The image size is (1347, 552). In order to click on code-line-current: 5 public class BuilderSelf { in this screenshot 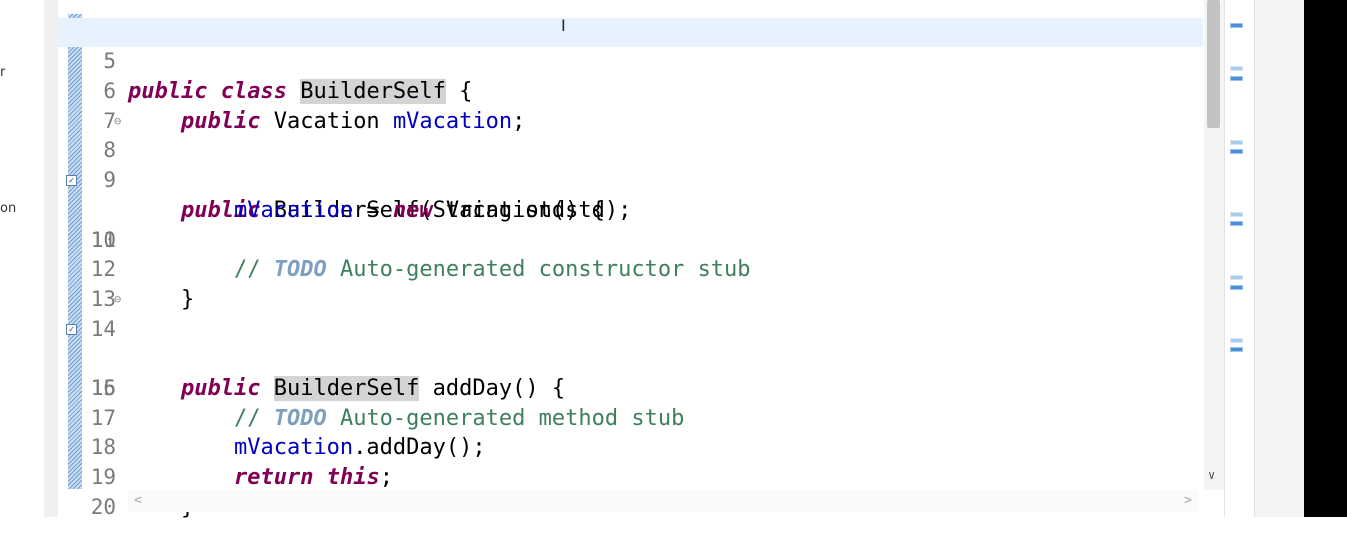, I will do `click(630, 61)`.